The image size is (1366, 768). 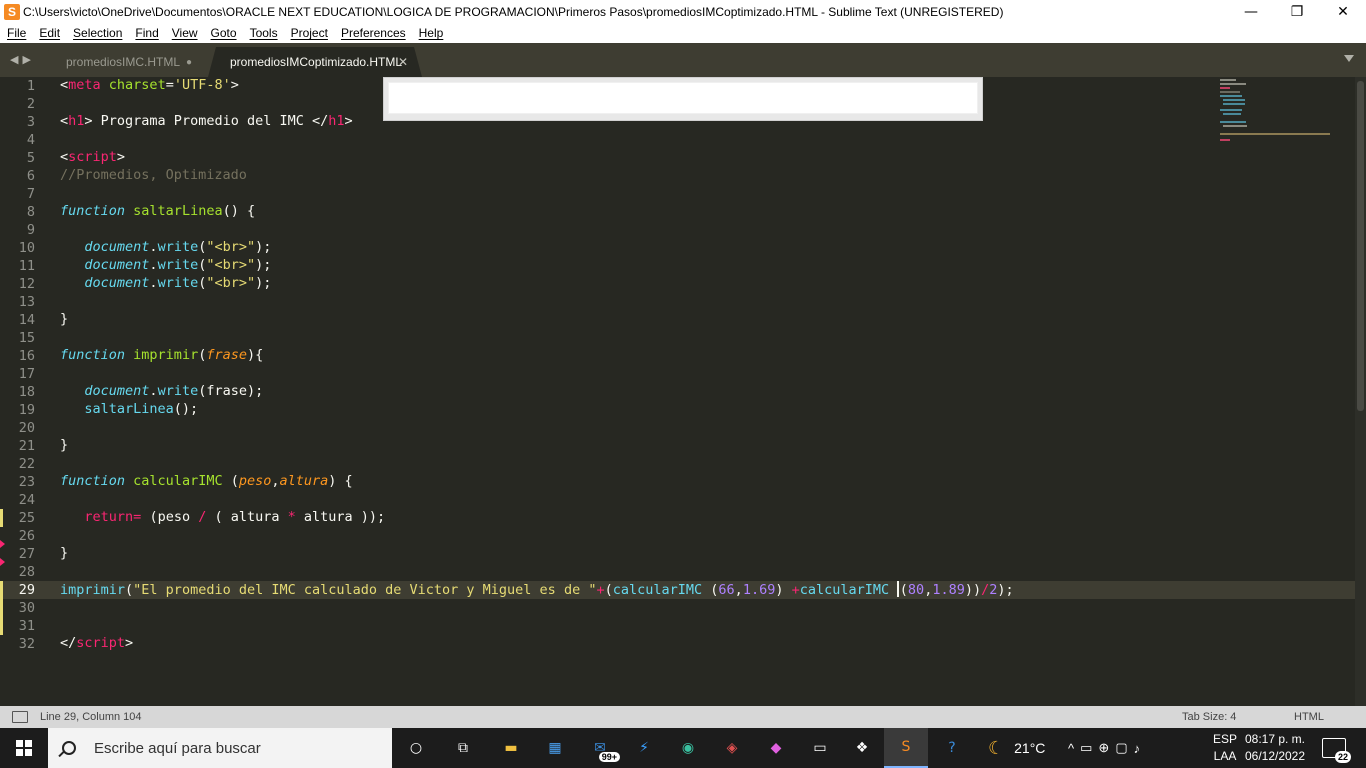 I want to click on code-token: h1, so click(x=336, y=121).